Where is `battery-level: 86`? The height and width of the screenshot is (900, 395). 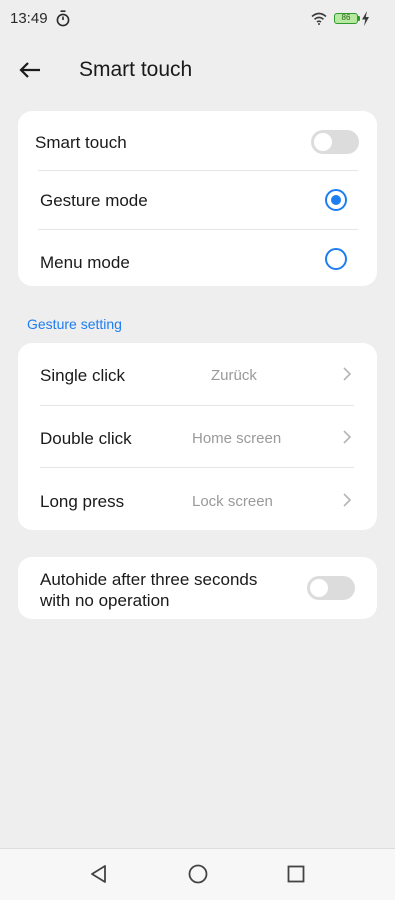
battery-level: 86 is located at coordinates (346, 17).